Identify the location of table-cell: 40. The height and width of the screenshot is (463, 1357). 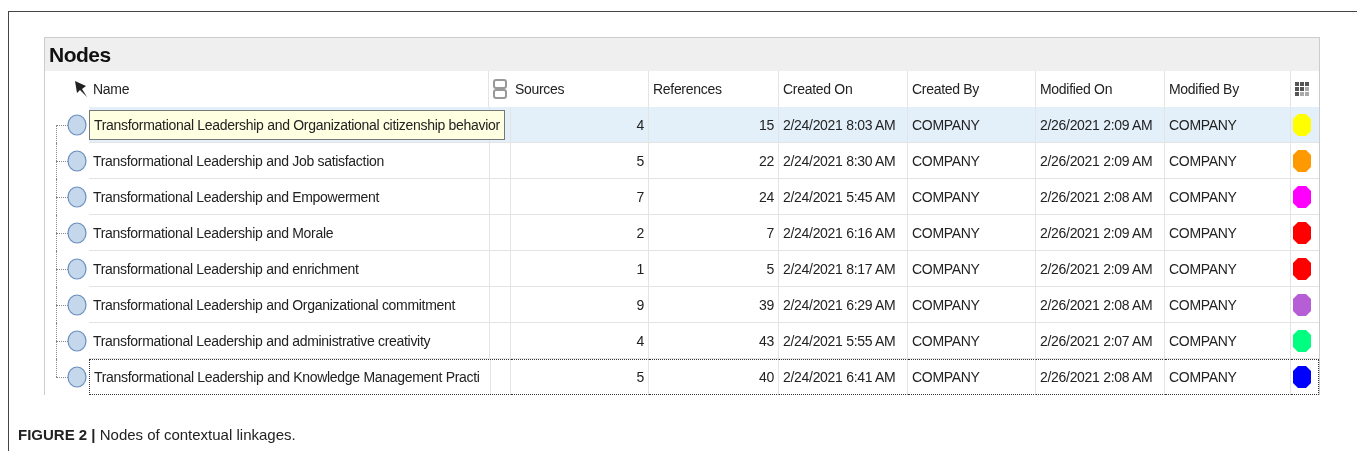
(766, 377).